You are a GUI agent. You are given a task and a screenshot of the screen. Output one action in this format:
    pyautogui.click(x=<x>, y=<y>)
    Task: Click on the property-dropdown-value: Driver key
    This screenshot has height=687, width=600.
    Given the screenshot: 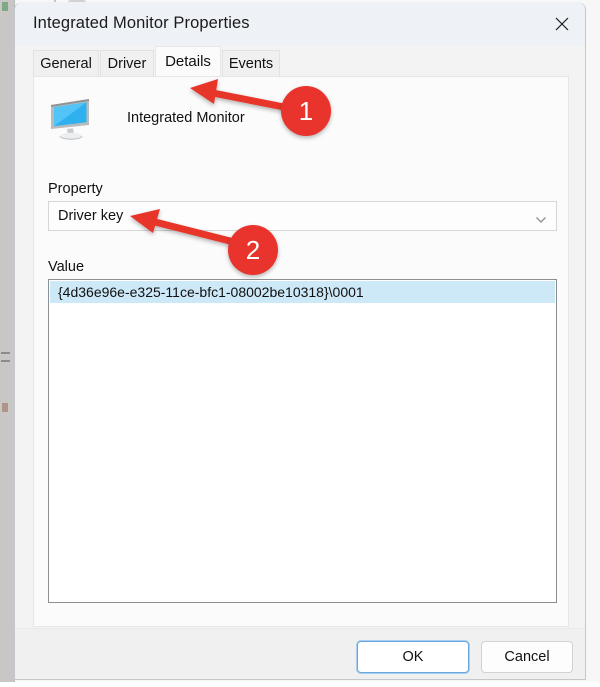 What is the action you would take?
    pyautogui.click(x=91, y=216)
    